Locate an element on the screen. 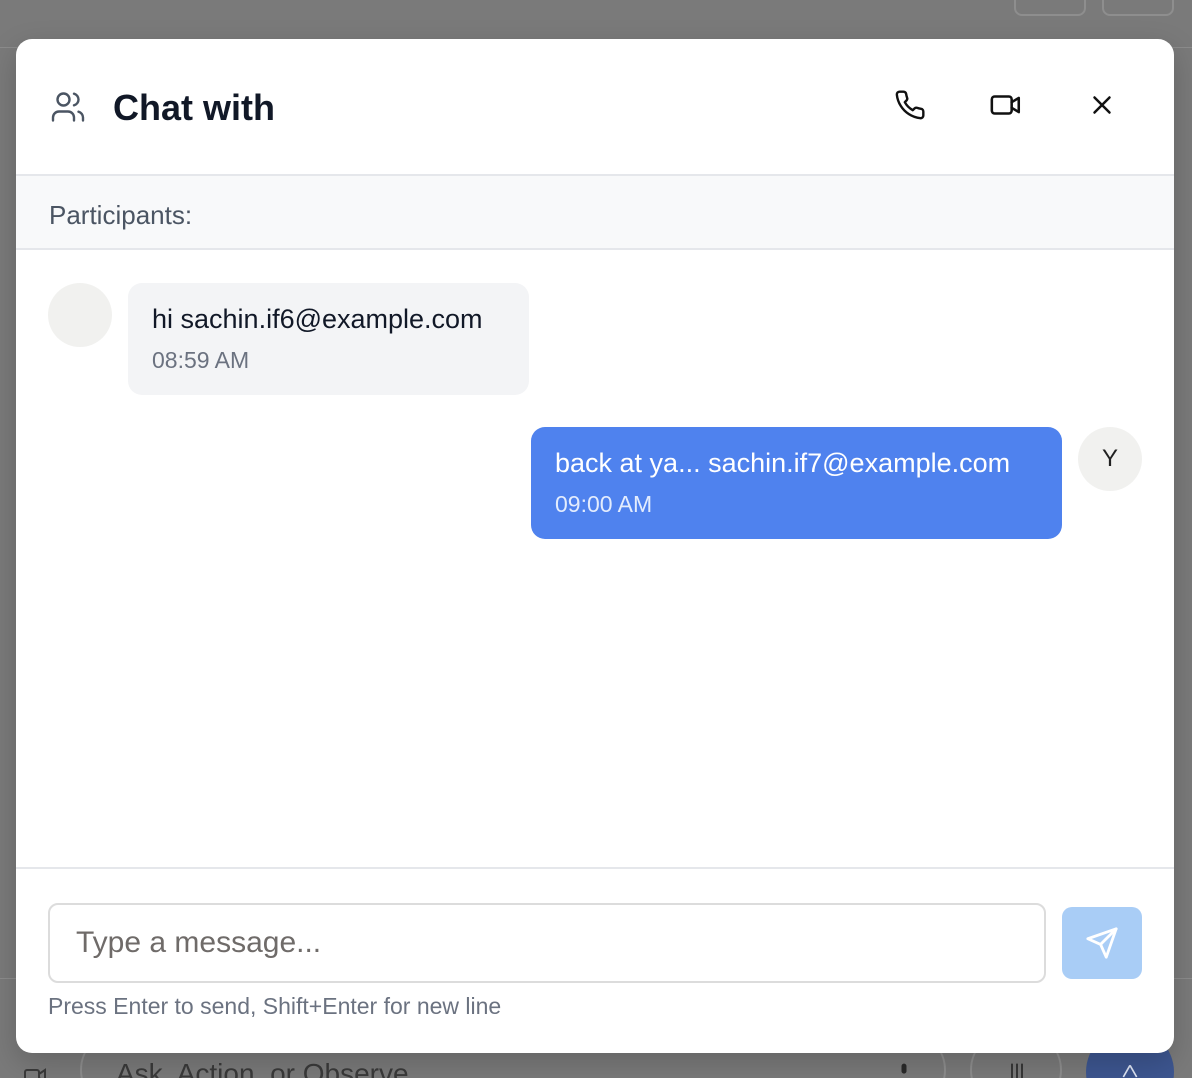 This screenshot has width=1192, height=1078. arrow-up-icon is located at coordinates (1130, 1071).